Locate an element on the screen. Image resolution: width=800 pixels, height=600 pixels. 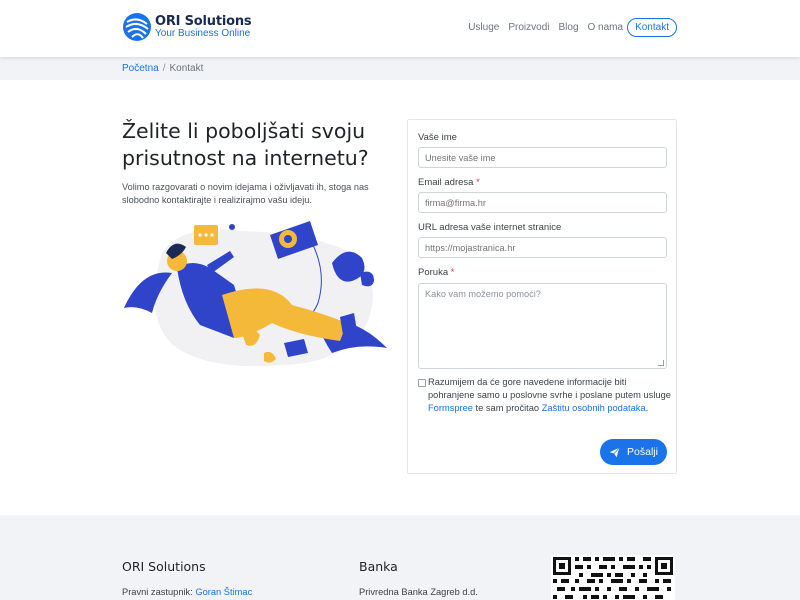
breadcrumb-bar: Početna / Kontakt is located at coordinates (400, 68).